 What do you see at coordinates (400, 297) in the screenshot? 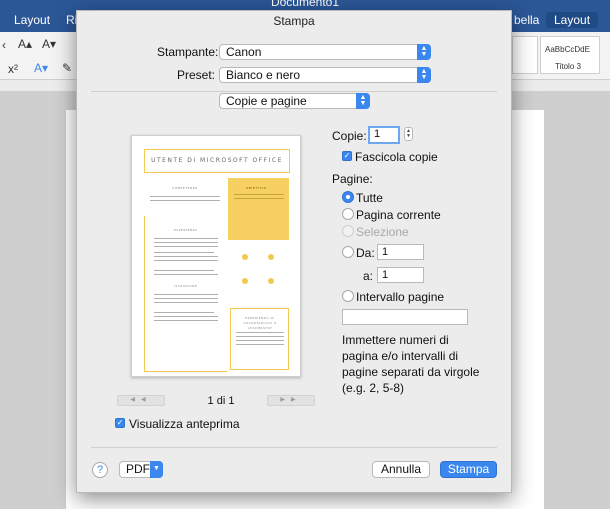
I see `range-label: Intervallo pagine` at bounding box center [400, 297].